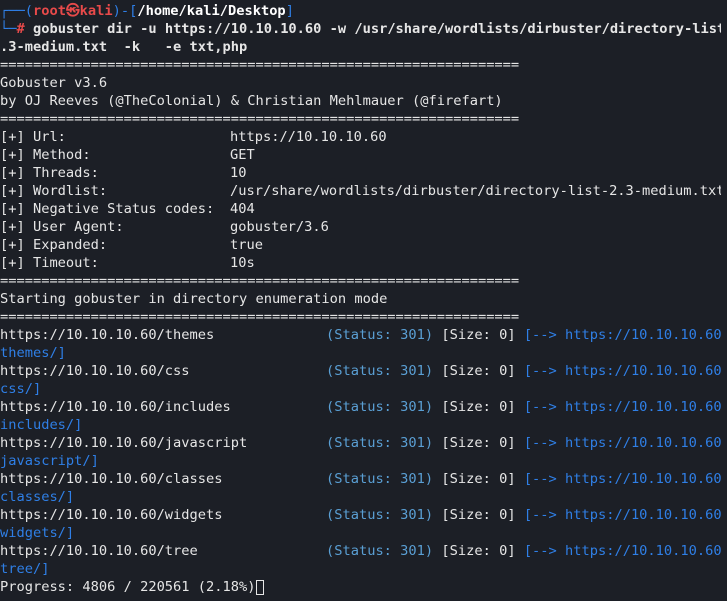 The height and width of the screenshot is (601, 727). What do you see at coordinates (107, 209) in the screenshot?
I see `config-label: [+] Negative Status codes:` at bounding box center [107, 209].